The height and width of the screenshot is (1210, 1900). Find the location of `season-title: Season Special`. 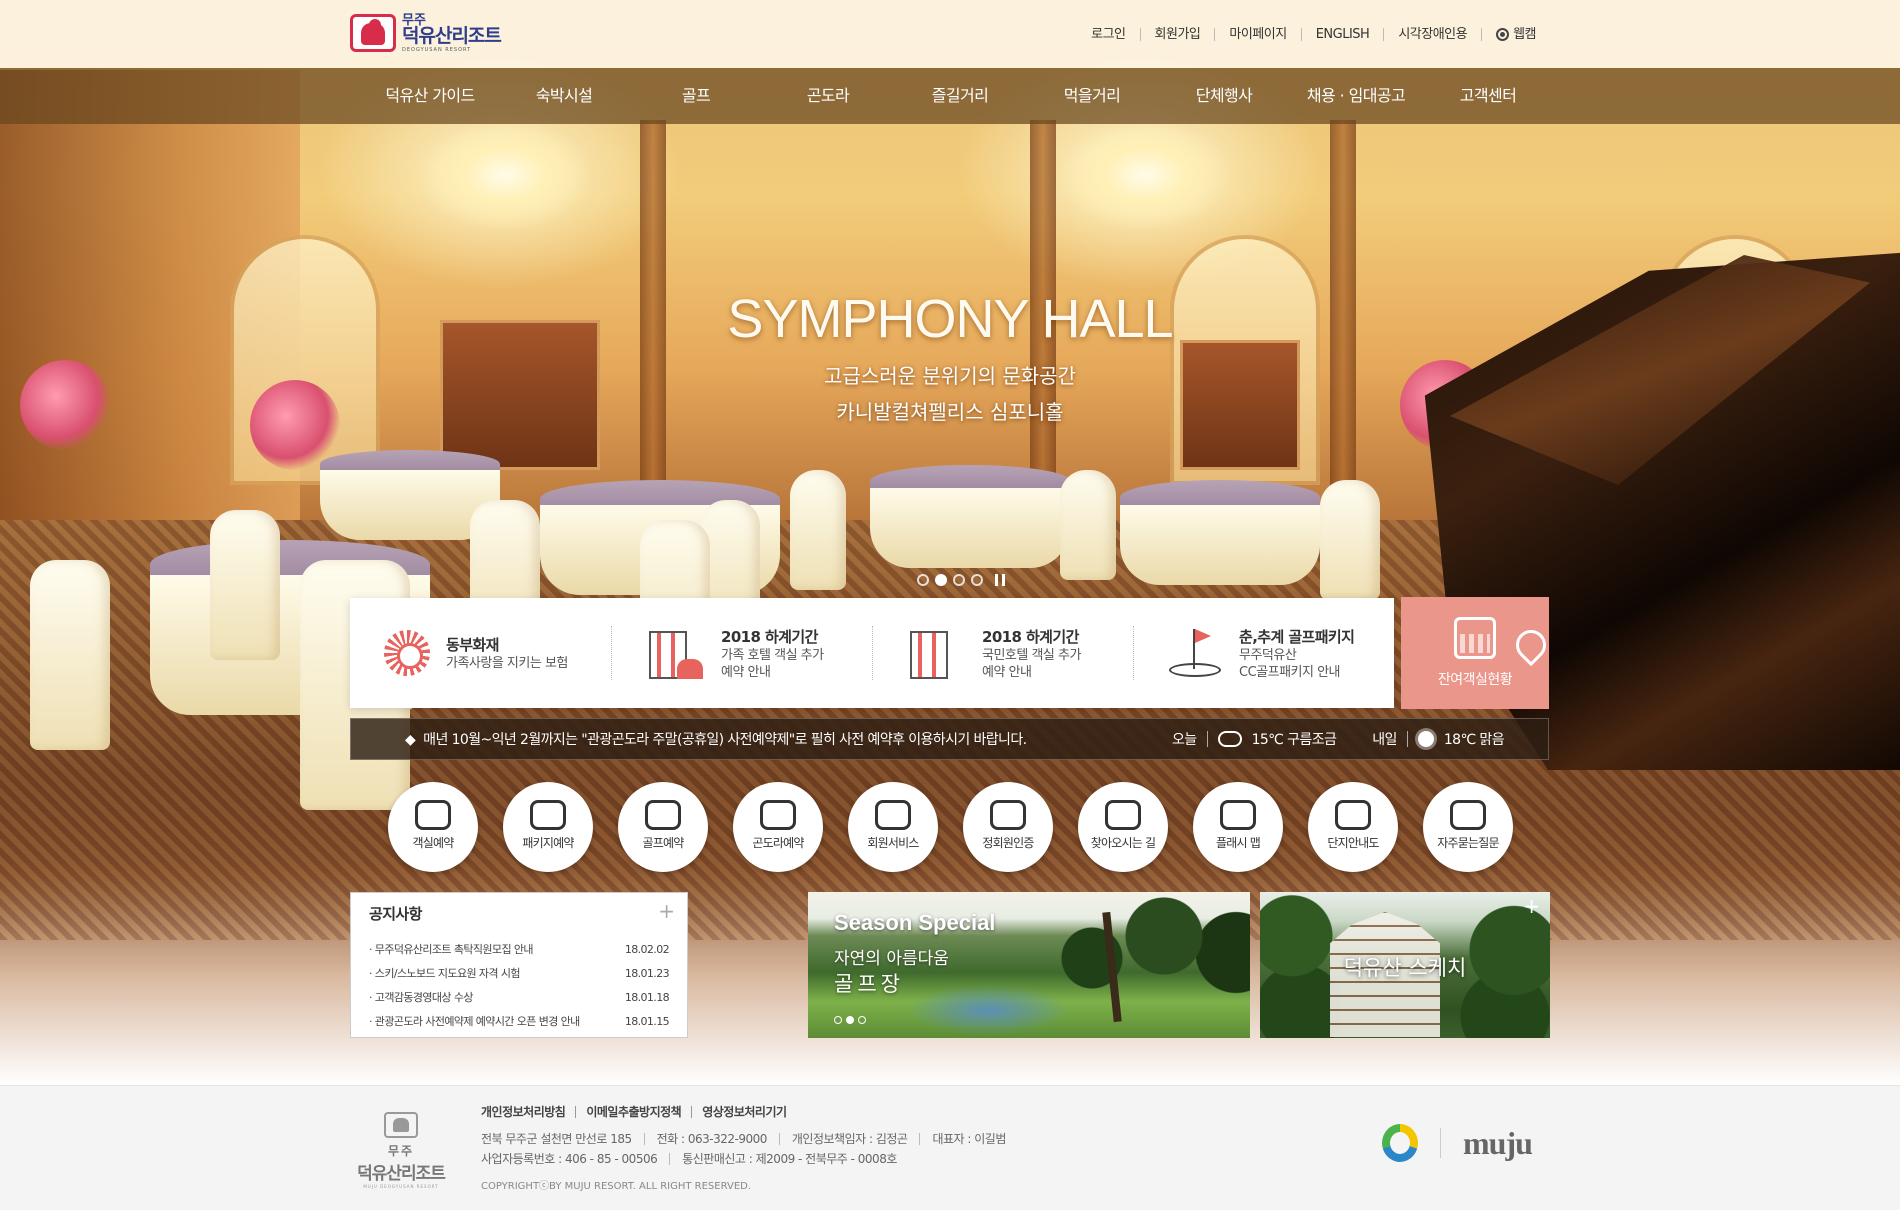

season-title: Season Special is located at coordinates (915, 922).